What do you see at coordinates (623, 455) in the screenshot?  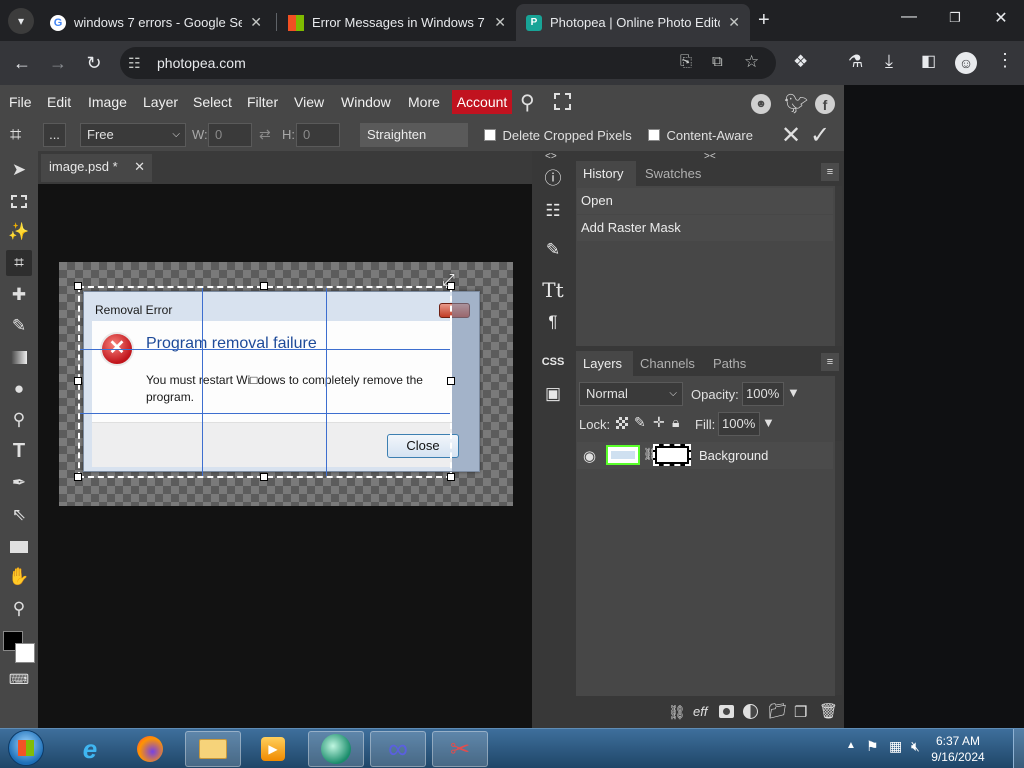 I see `layer-thumbnail` at bounding box center [623, 455].